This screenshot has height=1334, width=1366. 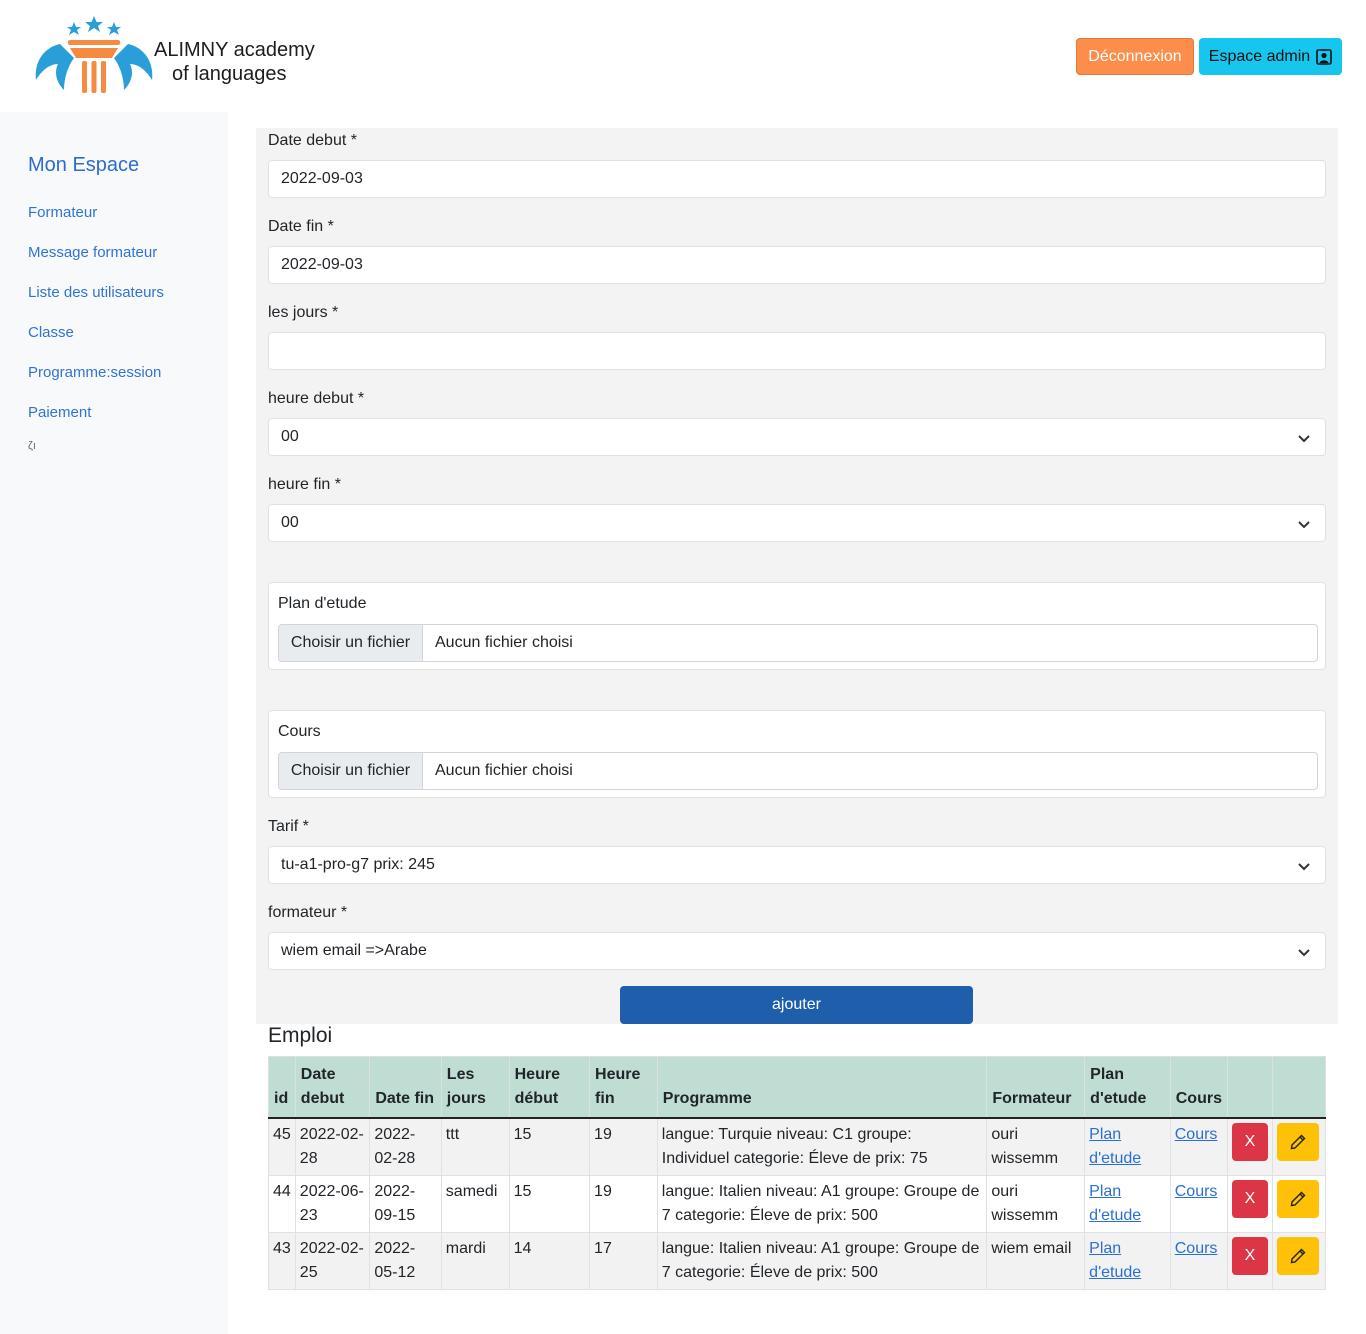 I want to click on jours-label: les jours *, so click(x=303, y=312).